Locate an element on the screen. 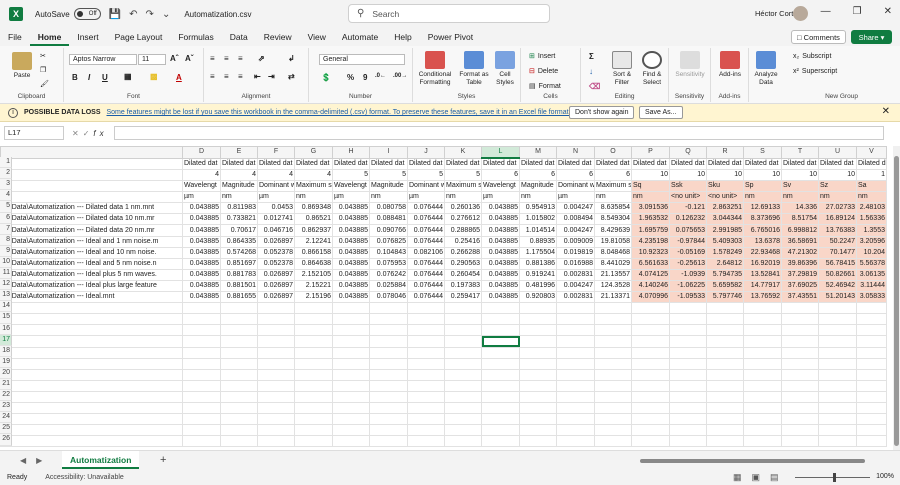 The height and width of the screenshot is (485, 900). menu-file: File is located at coordinates (15, 37).